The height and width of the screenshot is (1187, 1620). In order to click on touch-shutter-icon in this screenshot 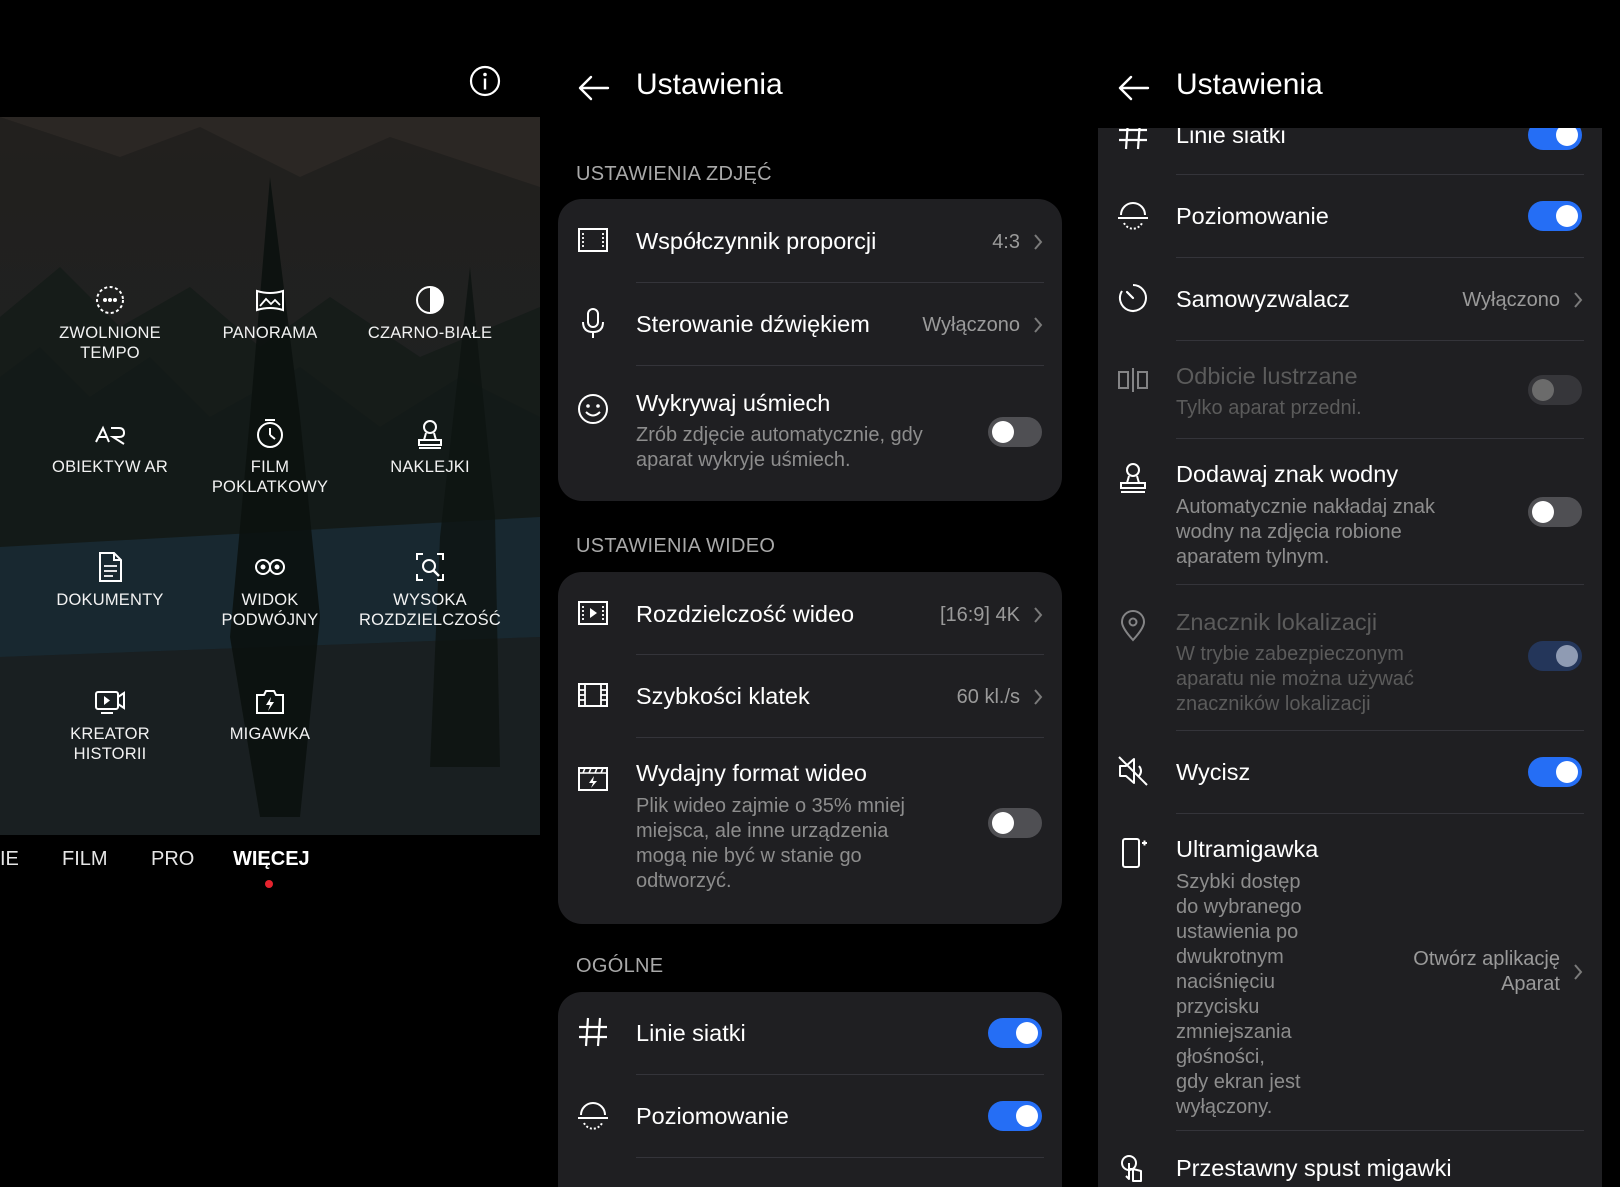, I will do `click(1133, 1170)`.